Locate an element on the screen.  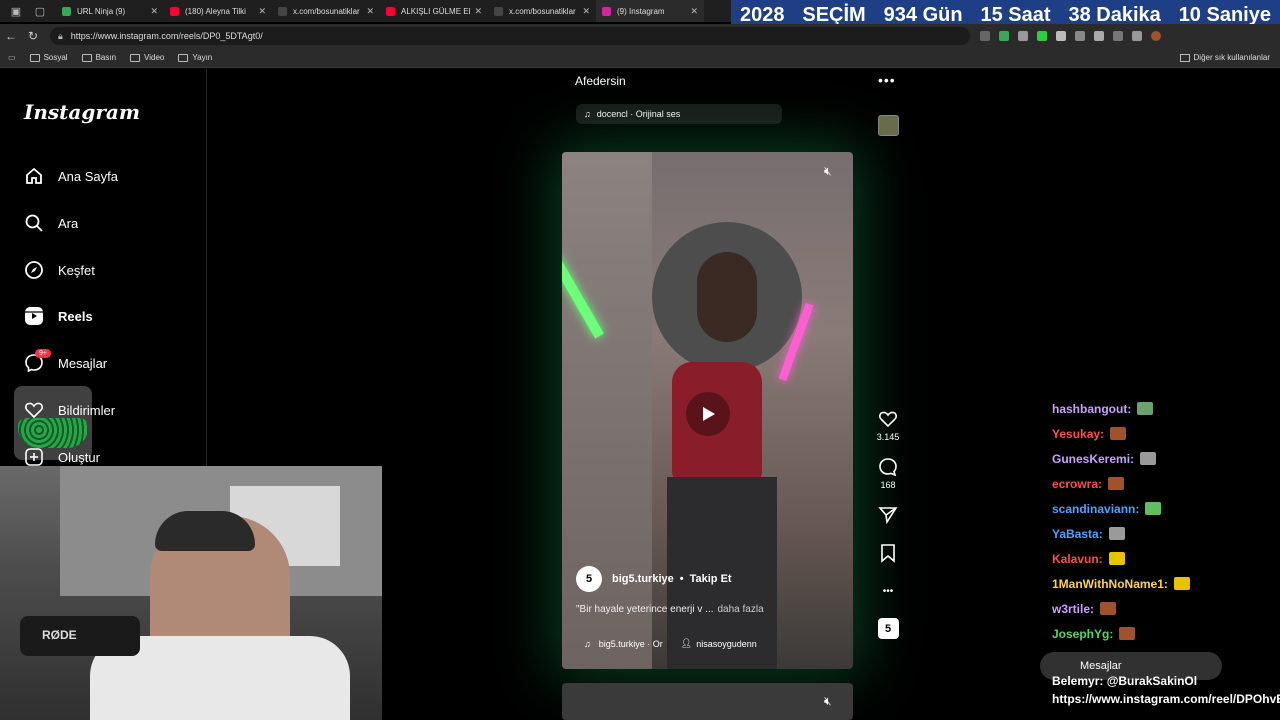
author-avatar: 5 is located at coordinates (589, 579).